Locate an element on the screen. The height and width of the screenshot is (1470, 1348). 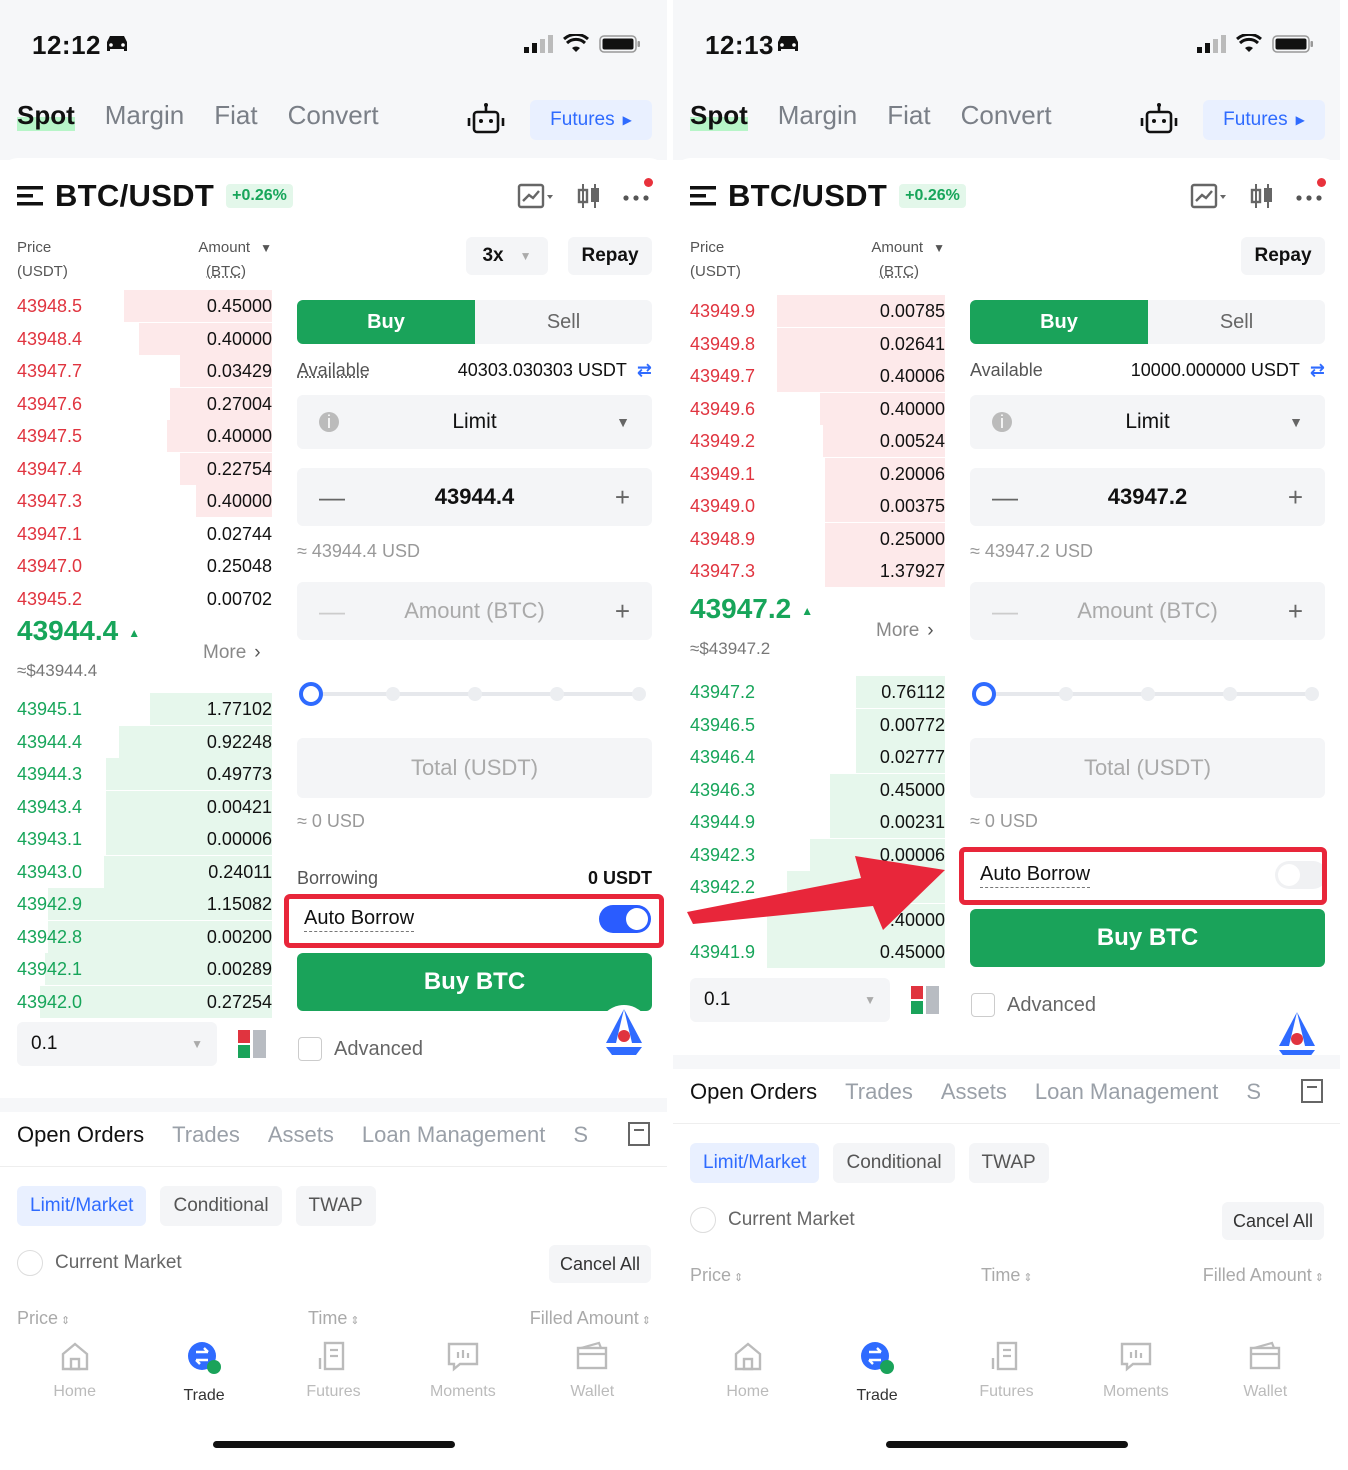
col-time: Time ⇕ is located at coordinates (1007, 1275).